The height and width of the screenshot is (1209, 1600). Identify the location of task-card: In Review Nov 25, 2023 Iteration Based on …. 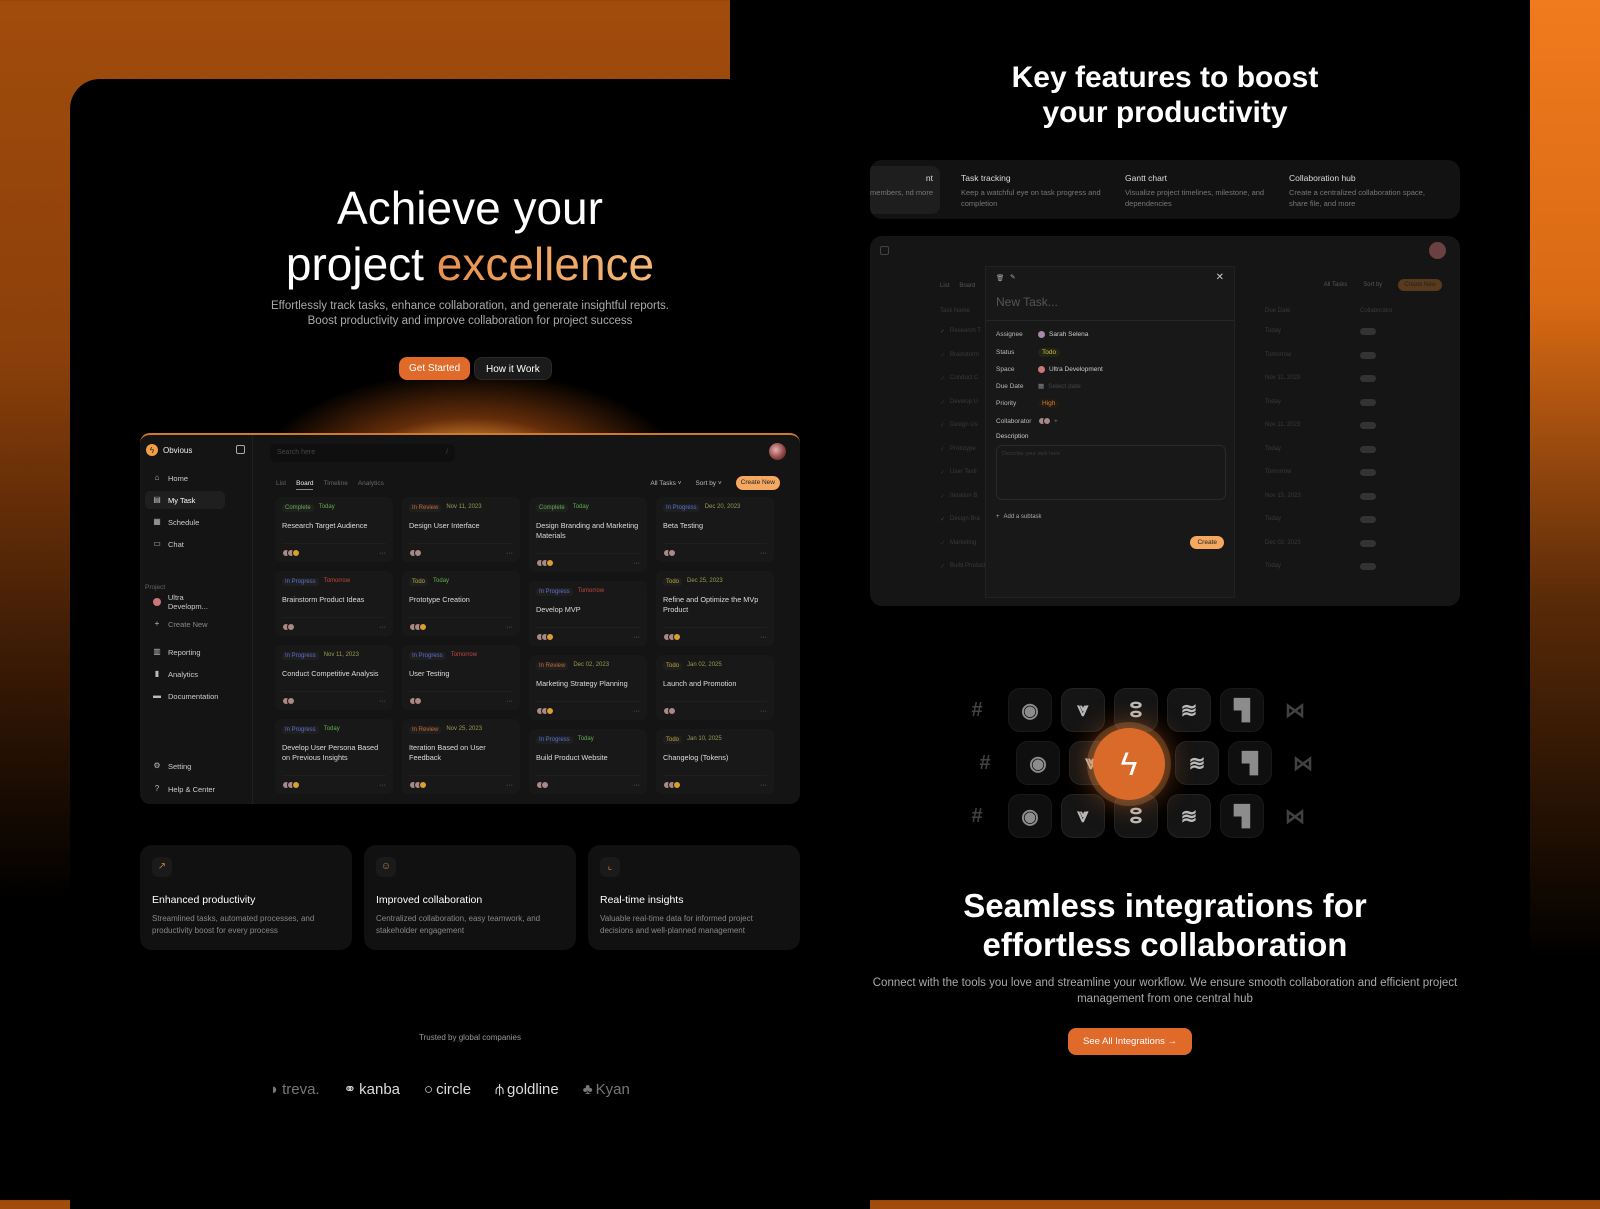
(461, 756).